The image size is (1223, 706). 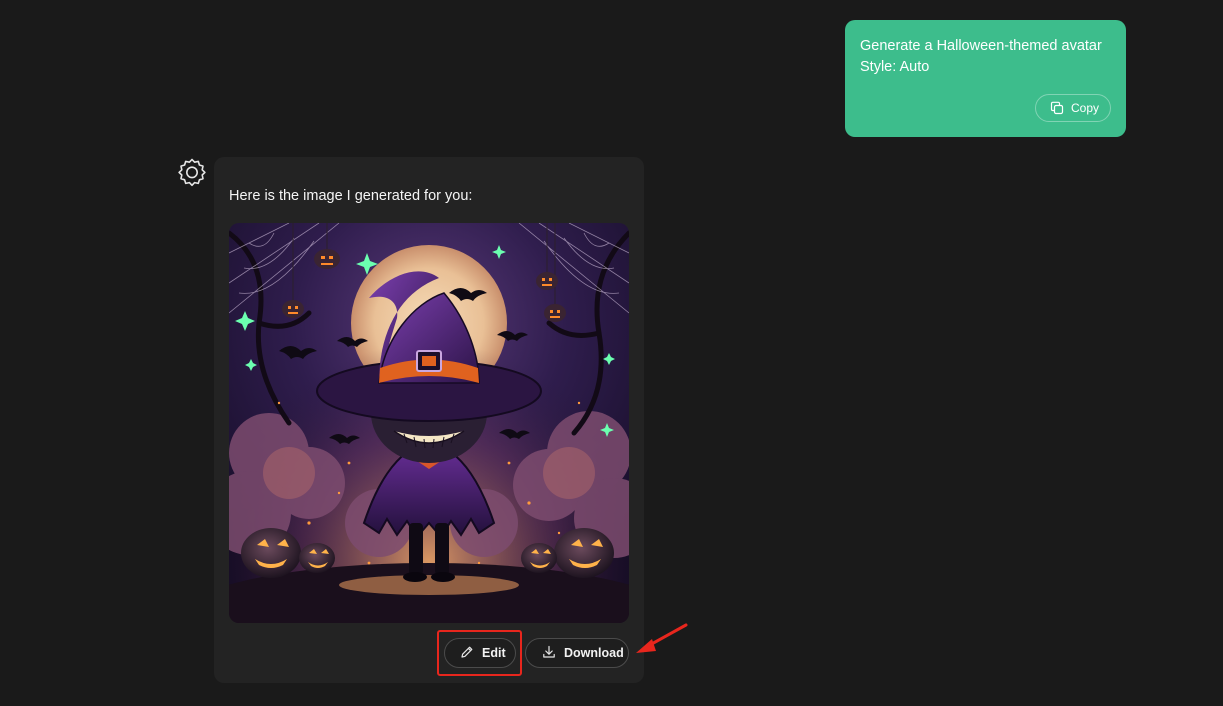 I want to click on pencil-icon, so click(x=467, y=653).